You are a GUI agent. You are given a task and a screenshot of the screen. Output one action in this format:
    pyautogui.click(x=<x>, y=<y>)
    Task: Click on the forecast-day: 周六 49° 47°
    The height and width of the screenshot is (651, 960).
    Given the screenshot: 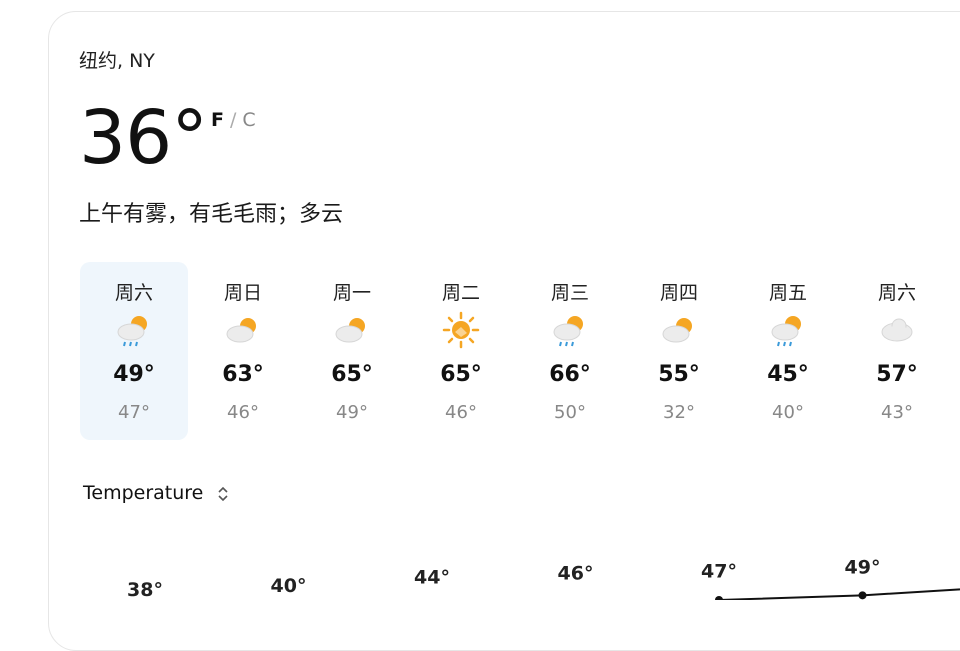 What is the action you would take?
    pyautogui.click(x=134, y=351)
    